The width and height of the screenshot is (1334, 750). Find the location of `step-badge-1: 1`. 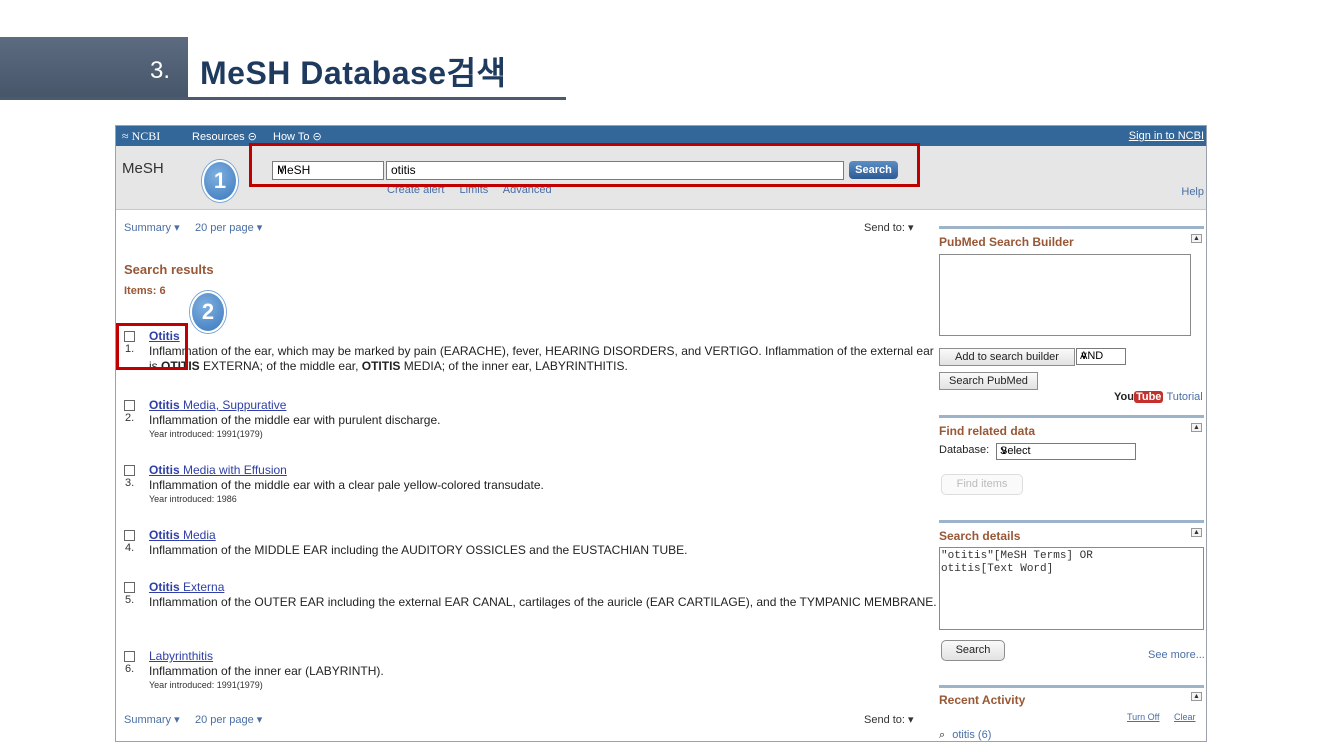

step-badge-1: 1 is located at coordinates (220, 181).